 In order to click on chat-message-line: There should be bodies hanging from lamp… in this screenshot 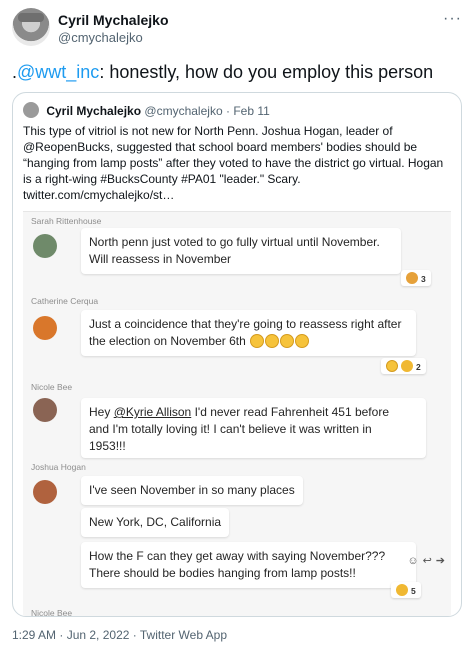, I will do `click(222, 573)`.